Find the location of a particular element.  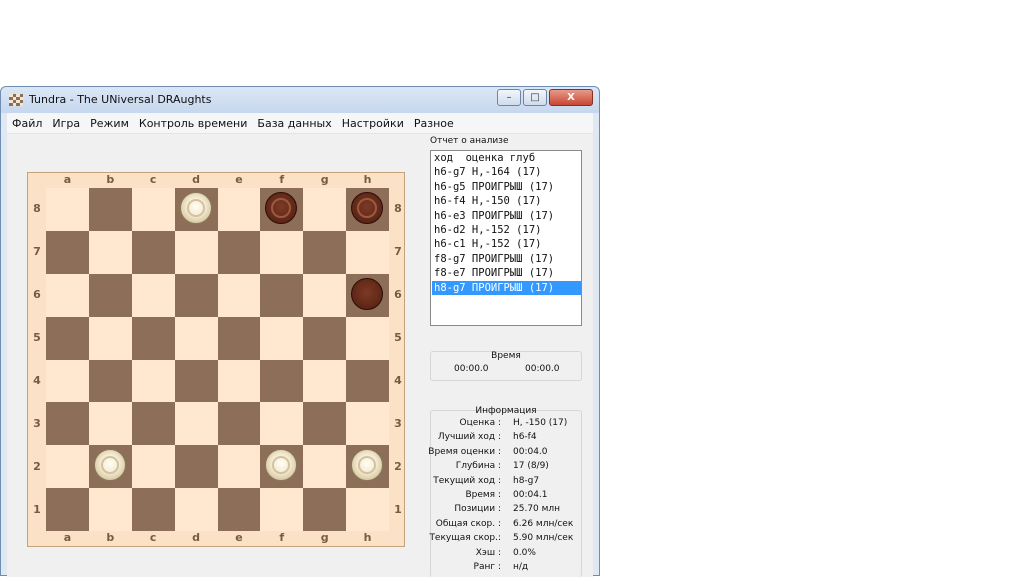

square-e4 is located at coordinates (239, 381).